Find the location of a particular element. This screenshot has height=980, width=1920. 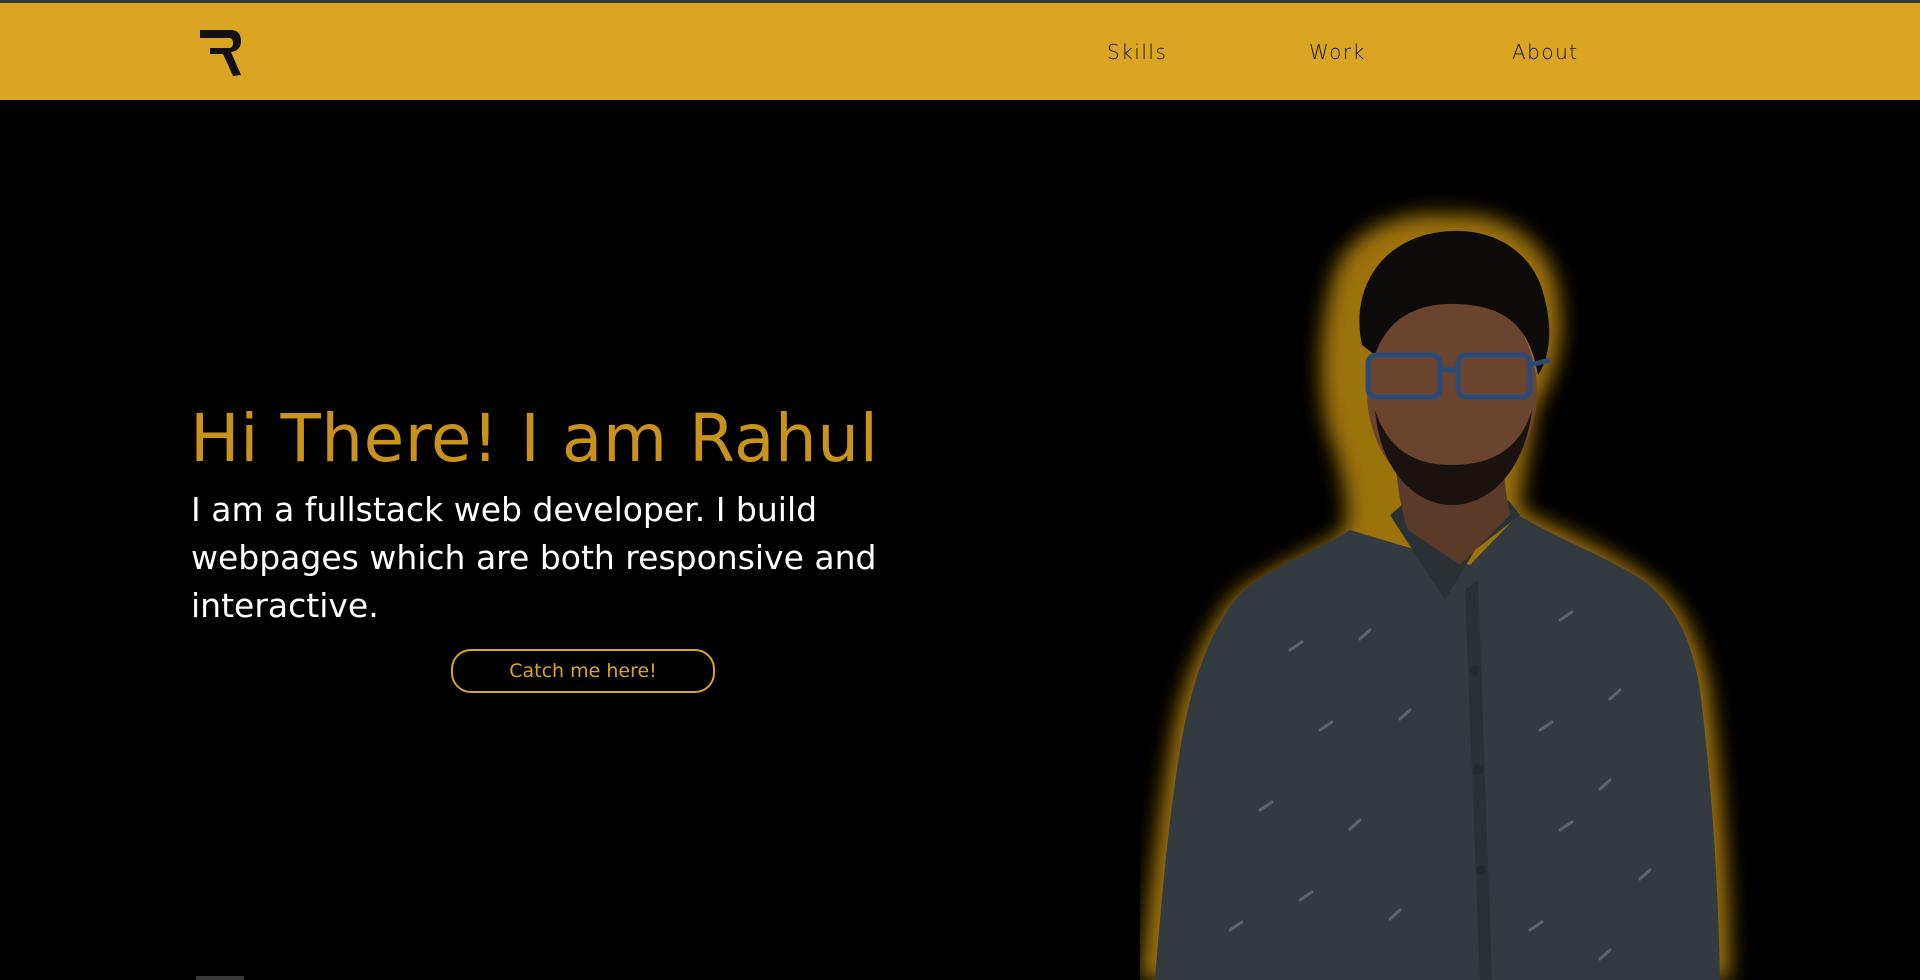

hero-title: Hi There! I am Rahul is located at coordinates (534, 438).